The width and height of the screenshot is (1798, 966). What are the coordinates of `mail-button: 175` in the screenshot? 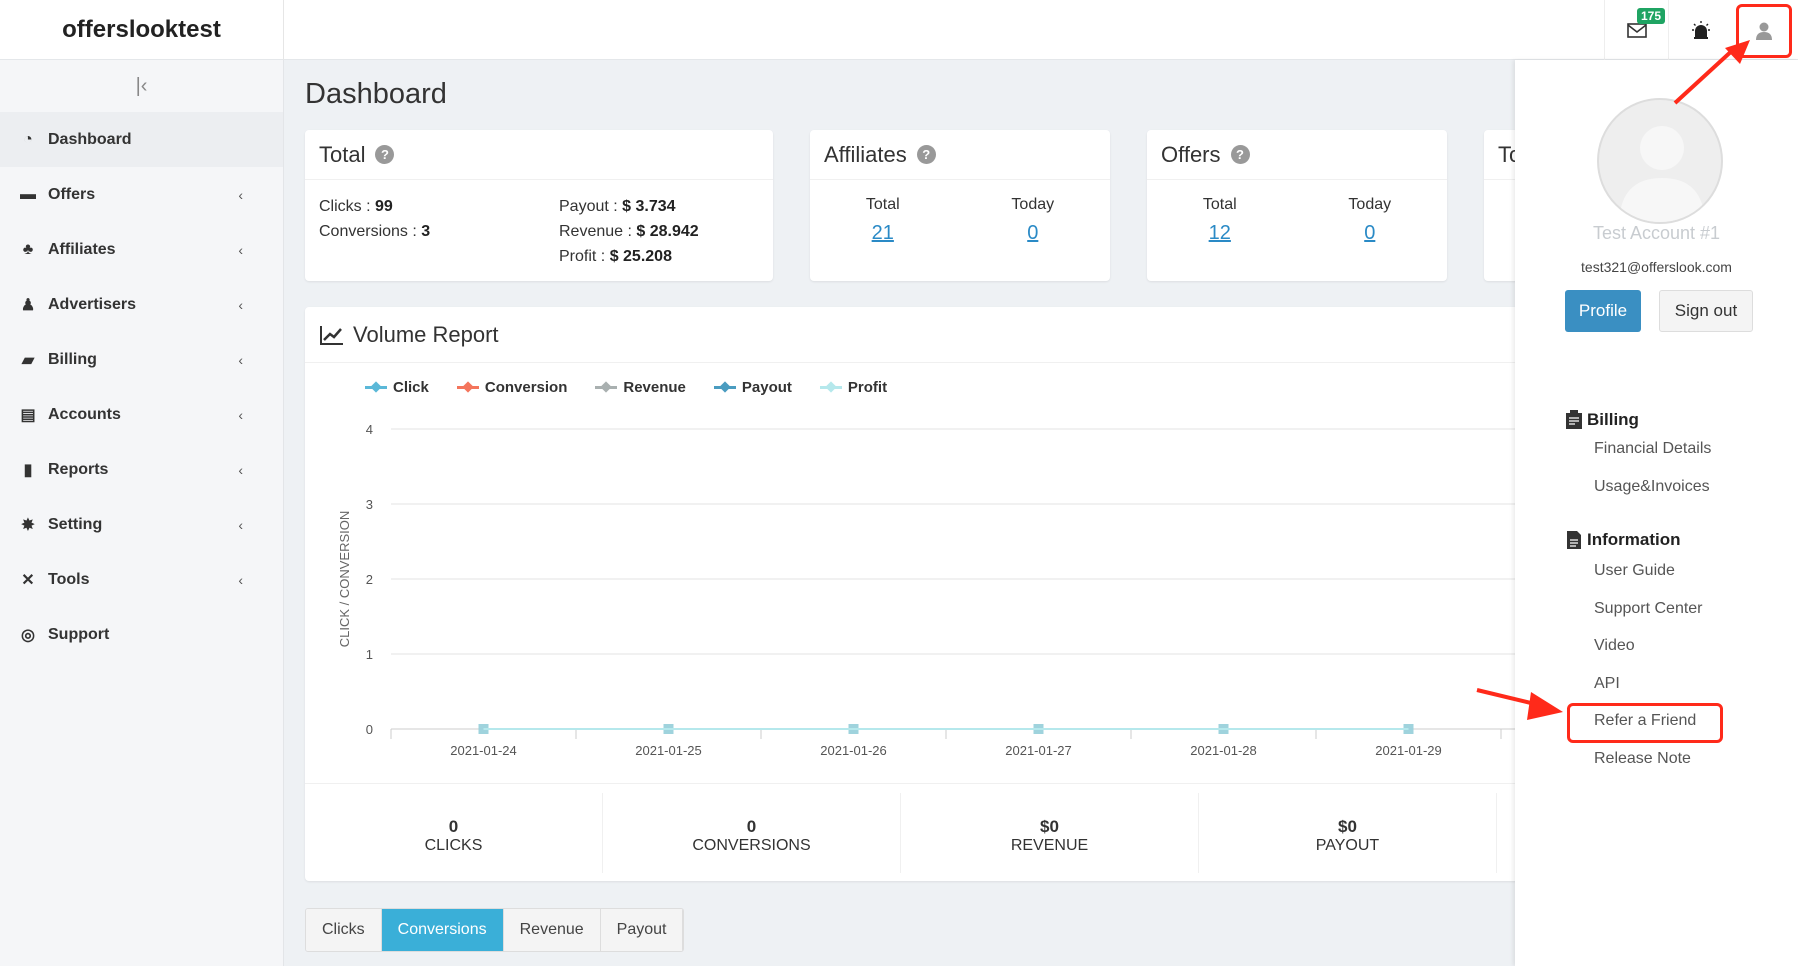 It's located at (1636, 30).